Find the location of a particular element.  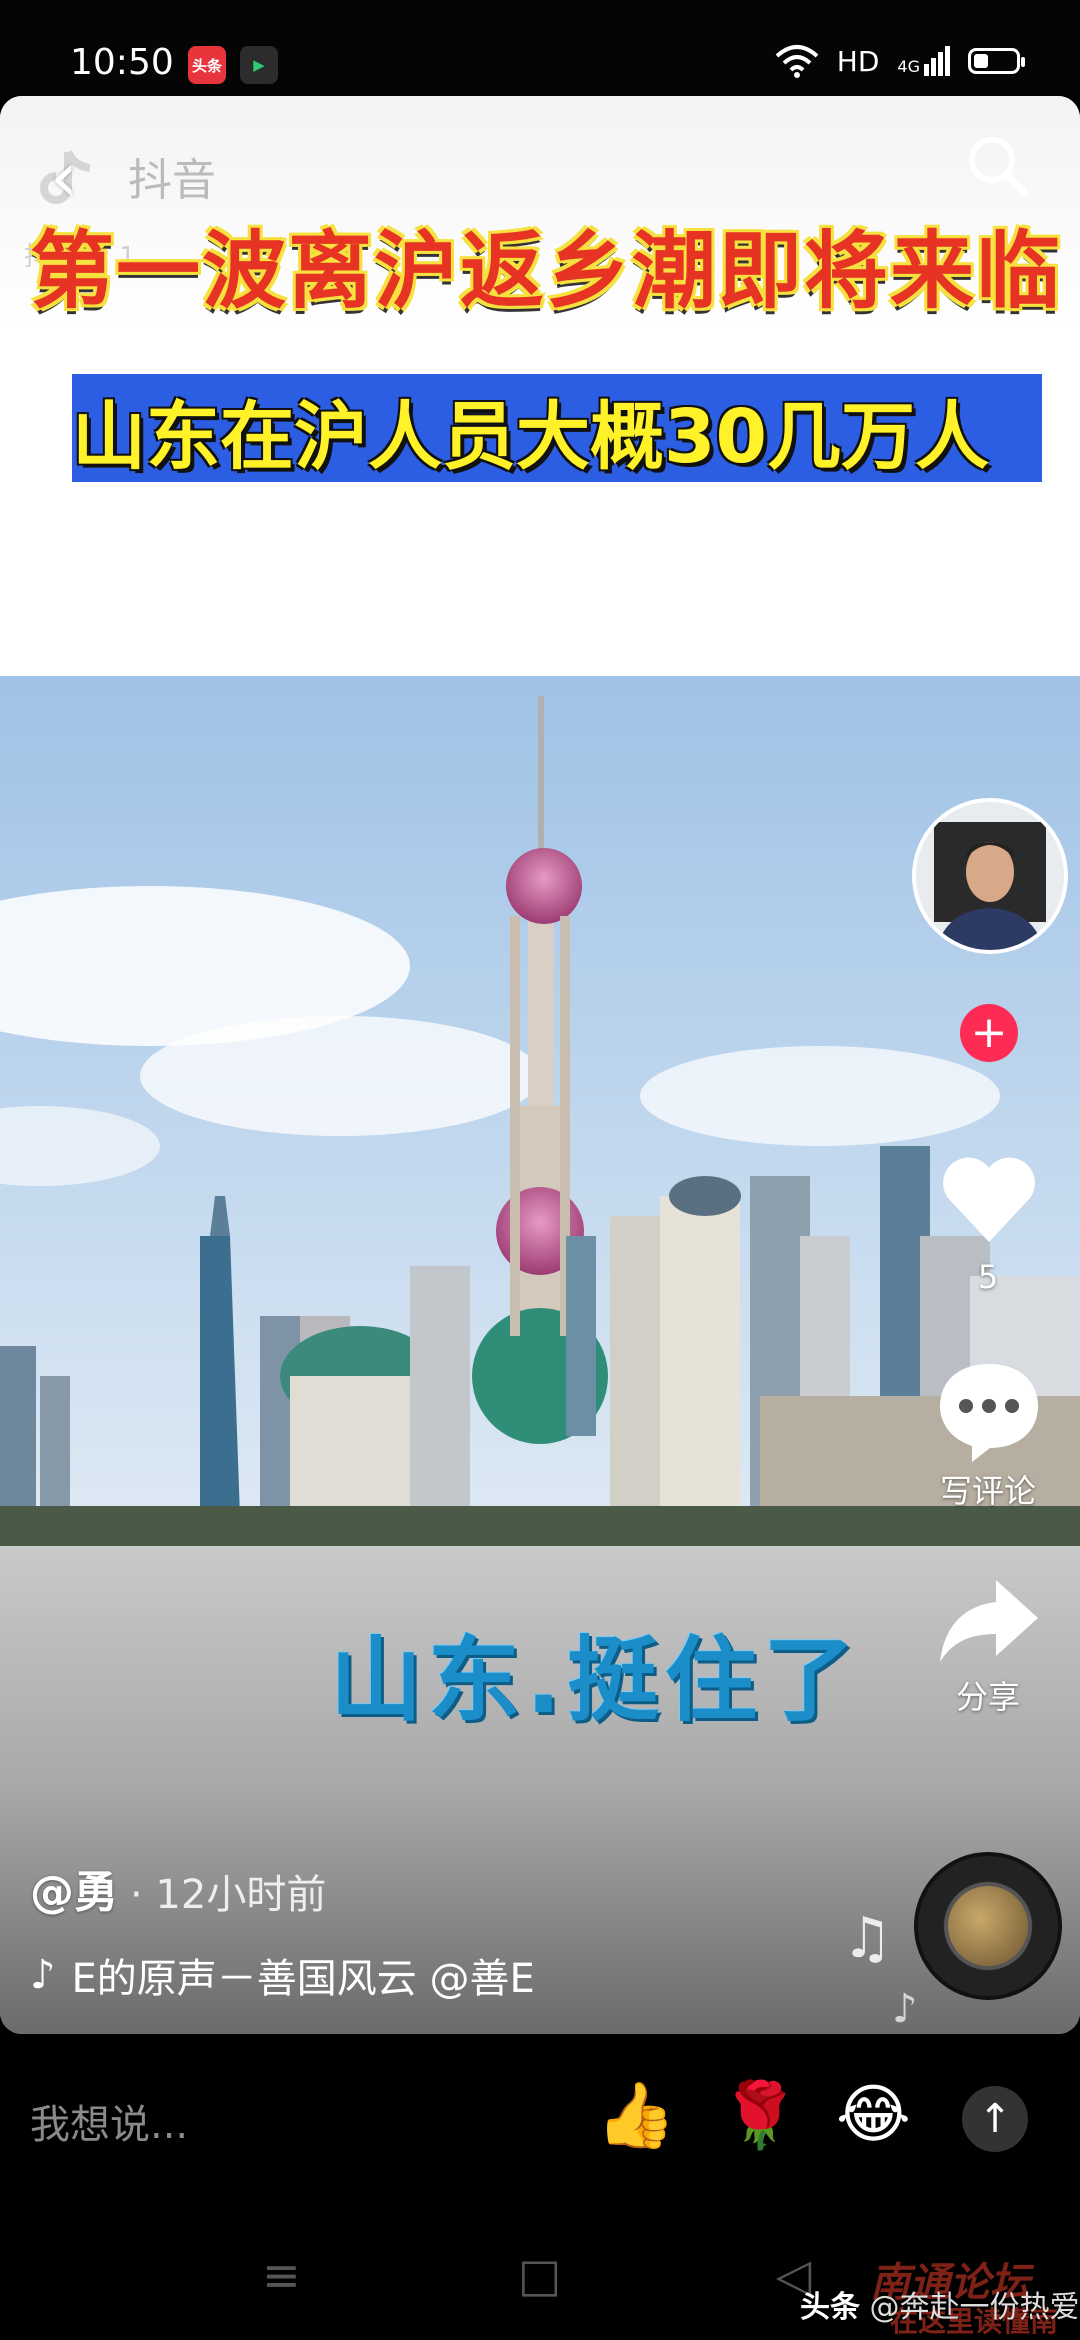

music-disc is located at coordinates (988, 1926).